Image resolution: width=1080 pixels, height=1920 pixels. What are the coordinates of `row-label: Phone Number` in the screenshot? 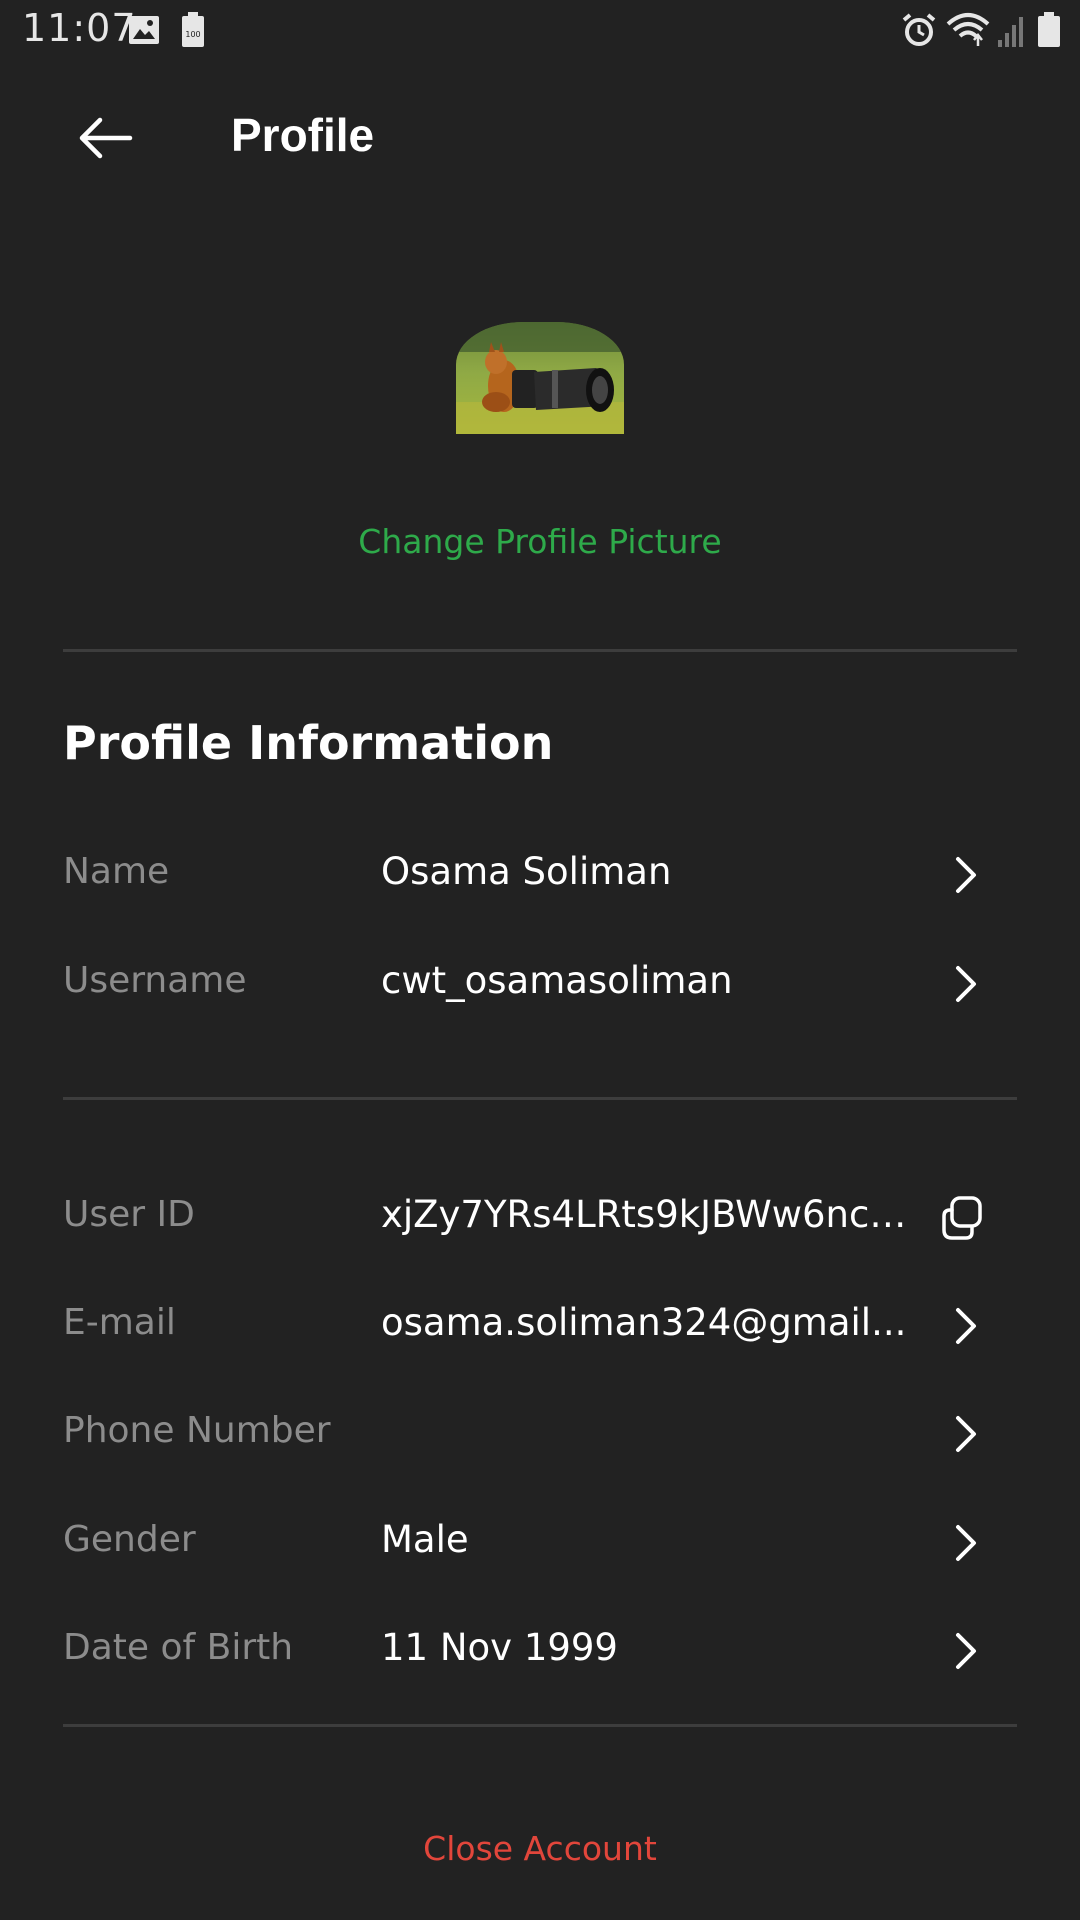 It's located at (197, 1430).